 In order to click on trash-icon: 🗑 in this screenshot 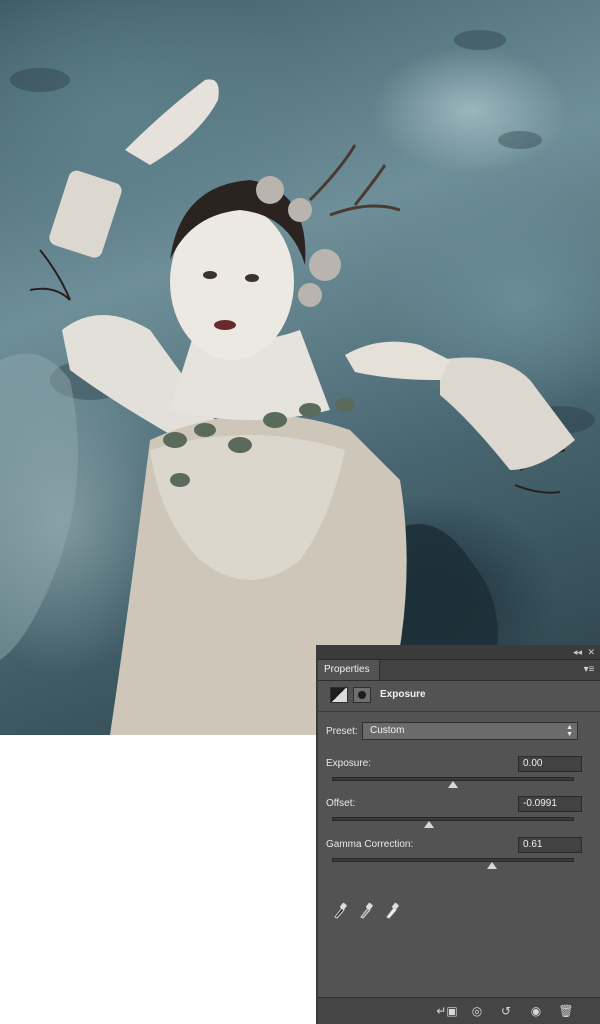, I will do `click(566, 1011)`.